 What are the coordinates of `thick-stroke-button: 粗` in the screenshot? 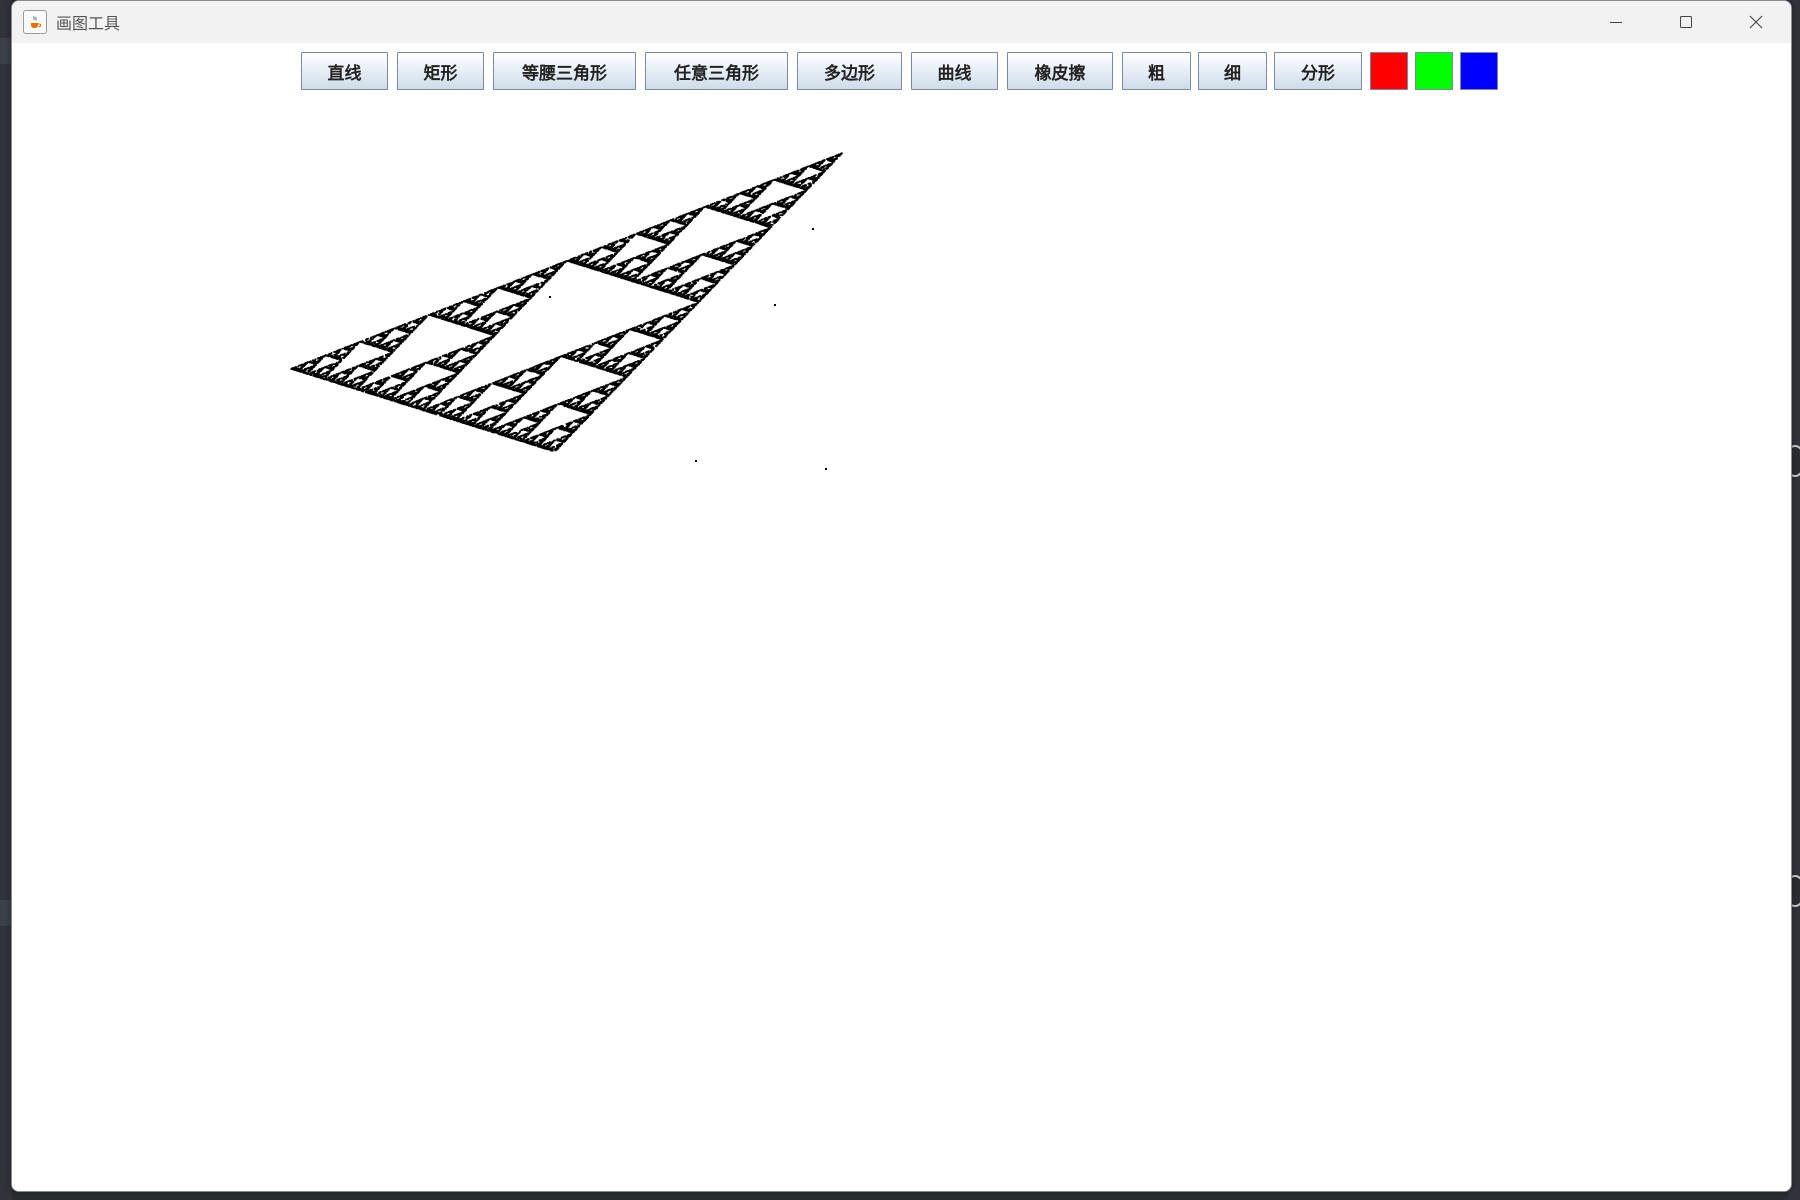 It's located at (1156, 71).